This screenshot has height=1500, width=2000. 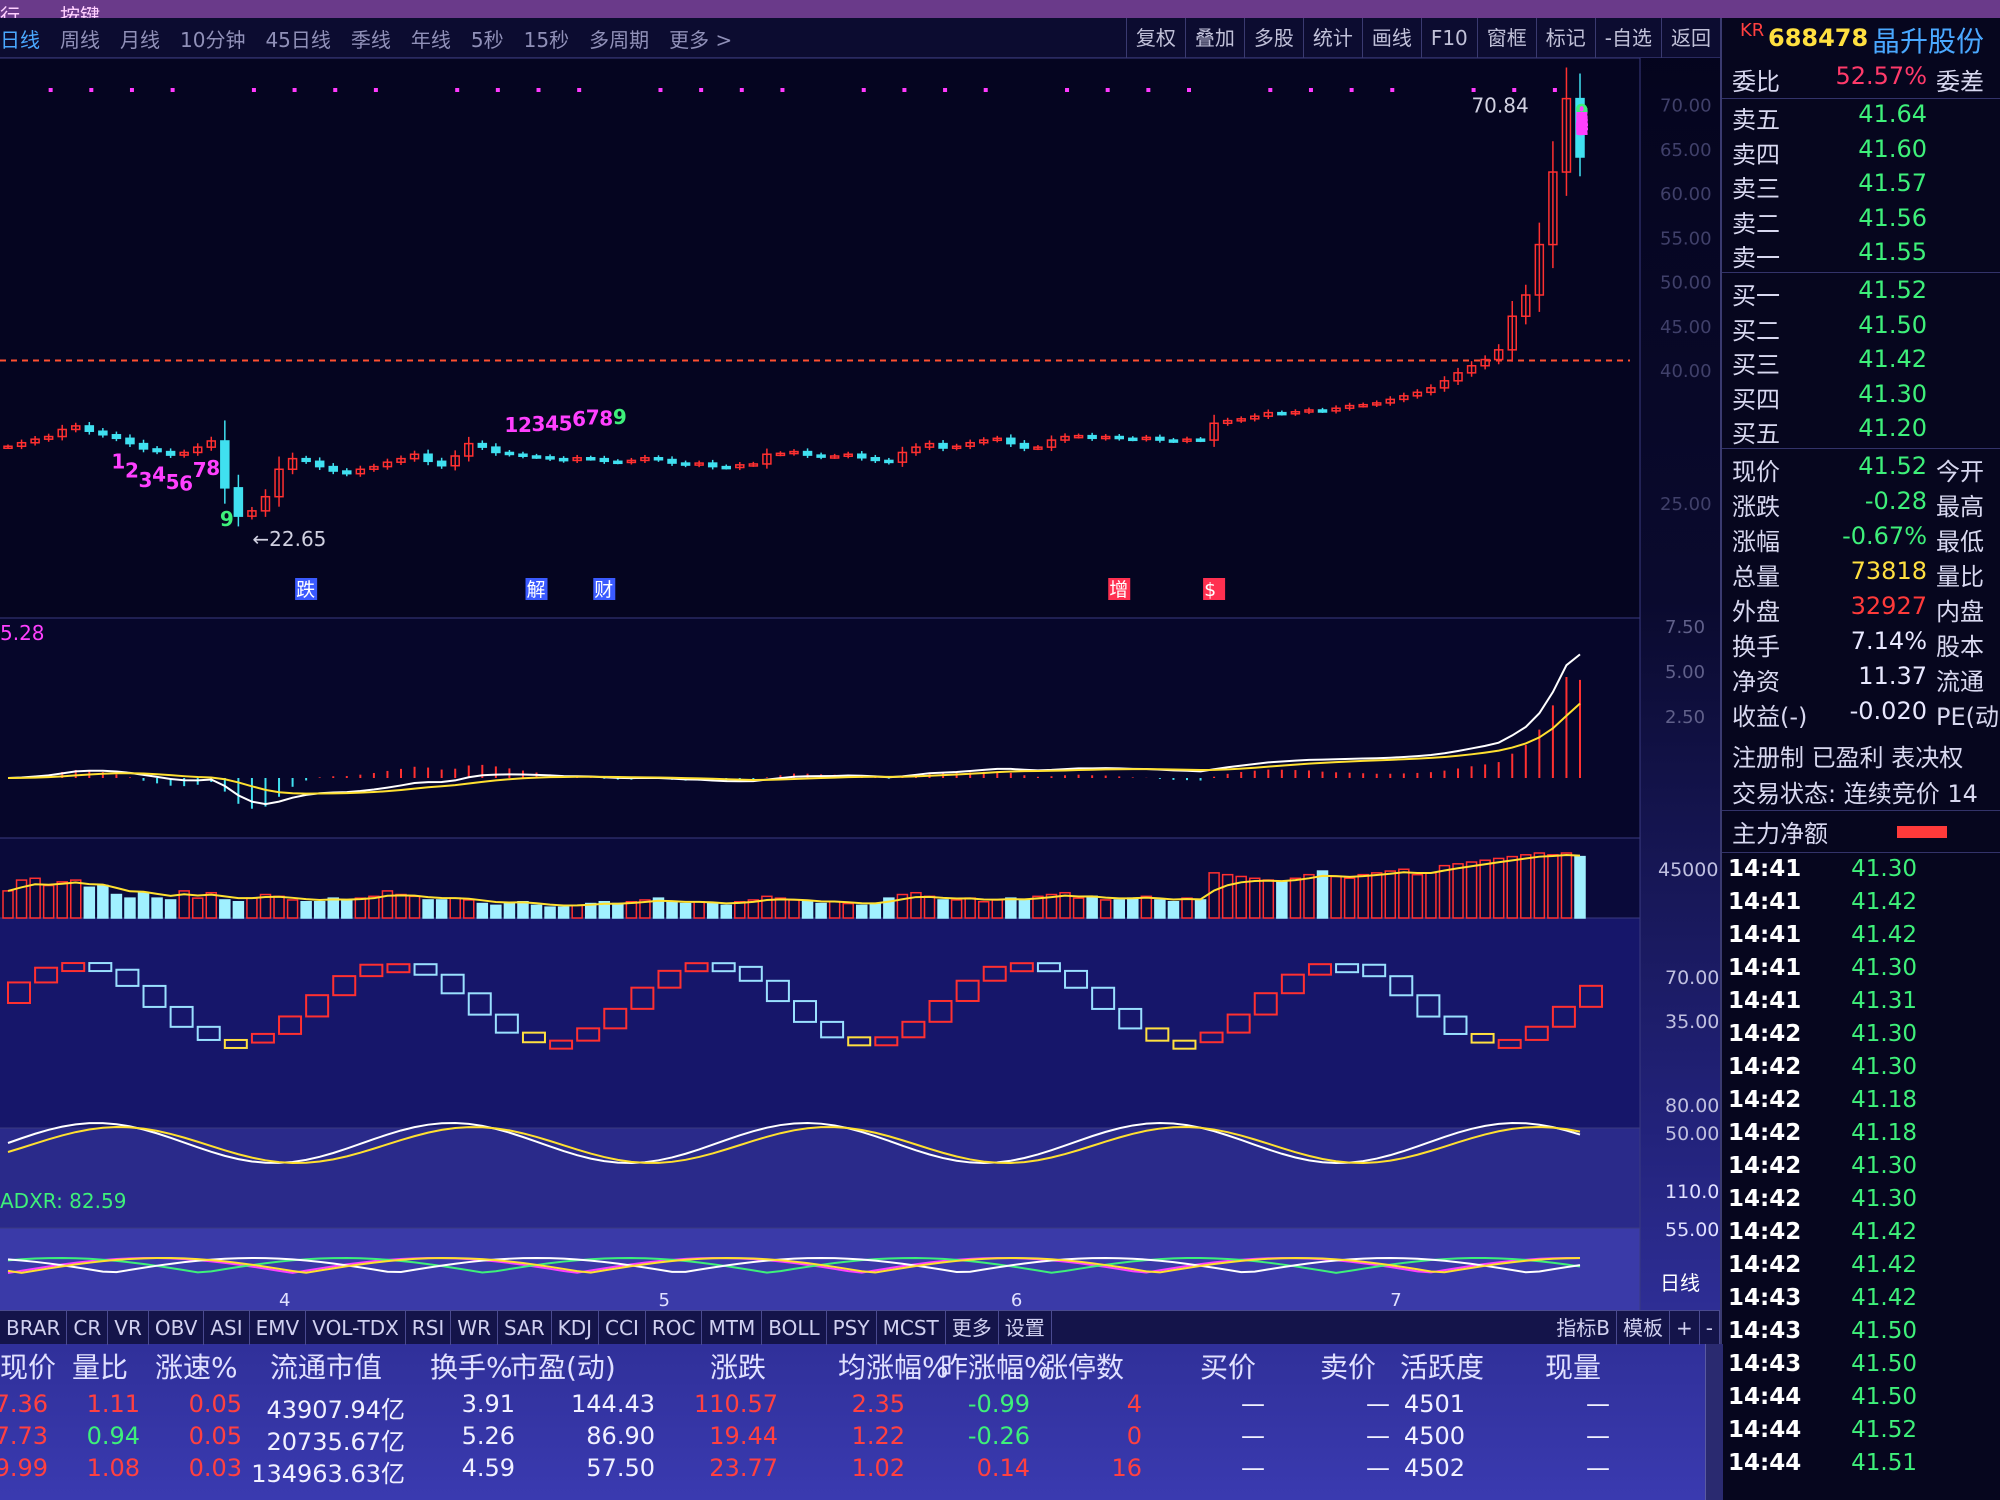 I want to click on indicator-tab-0: BRAR, so click(x=34, y=1328).